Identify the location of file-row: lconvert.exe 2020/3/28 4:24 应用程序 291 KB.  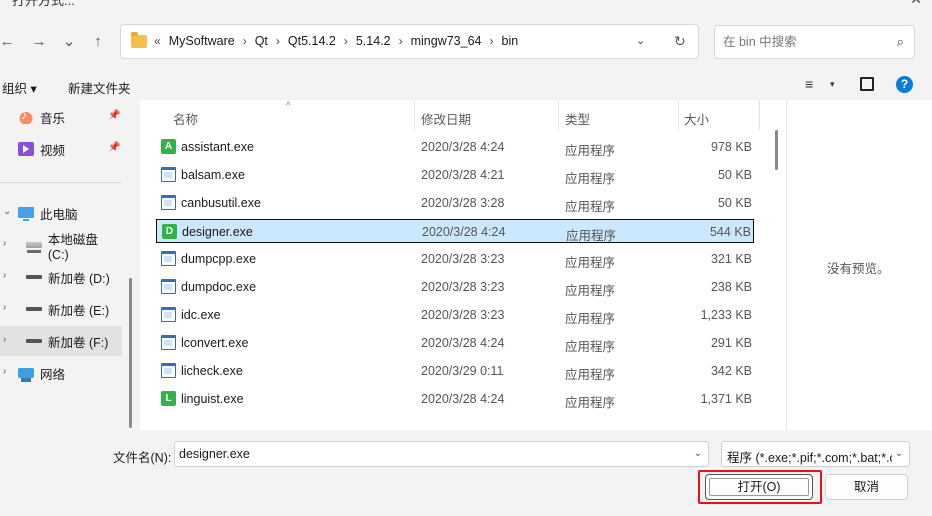
(455, 343).